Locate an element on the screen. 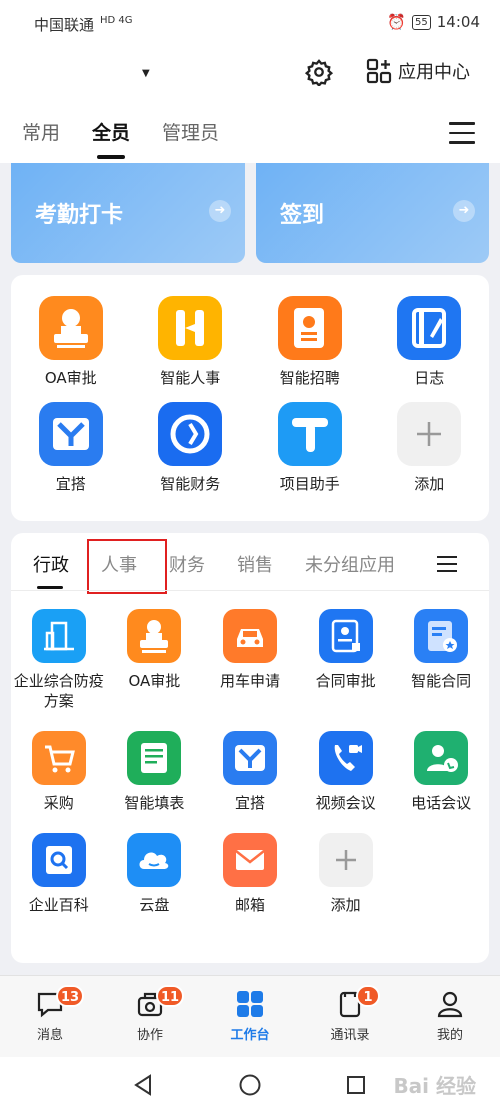  nav-label: 我的 is located at coordinates (449, 1035).